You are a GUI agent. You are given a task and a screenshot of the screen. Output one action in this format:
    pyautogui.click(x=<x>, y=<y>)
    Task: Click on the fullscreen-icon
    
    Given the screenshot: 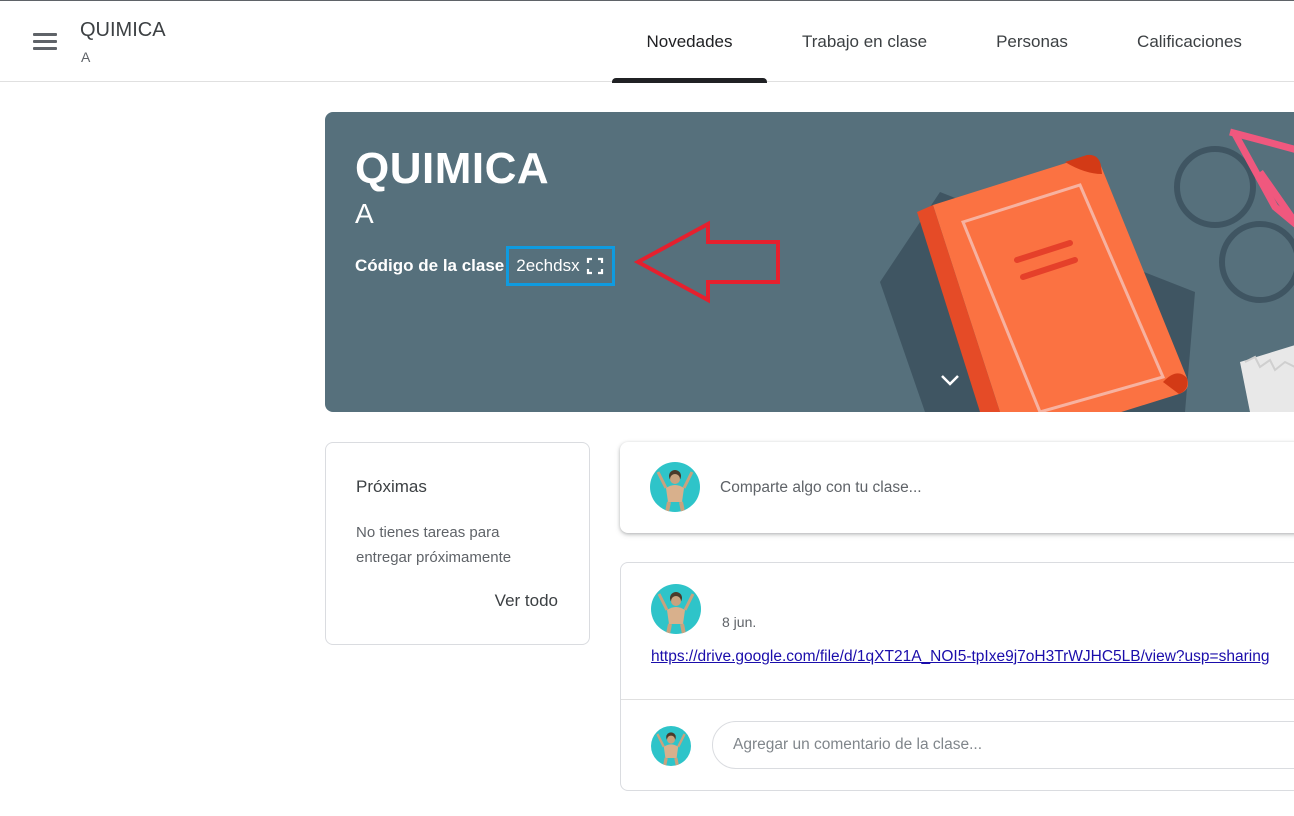 What is the action you would take?
    pyautogui.click(x=595, y=266)
    